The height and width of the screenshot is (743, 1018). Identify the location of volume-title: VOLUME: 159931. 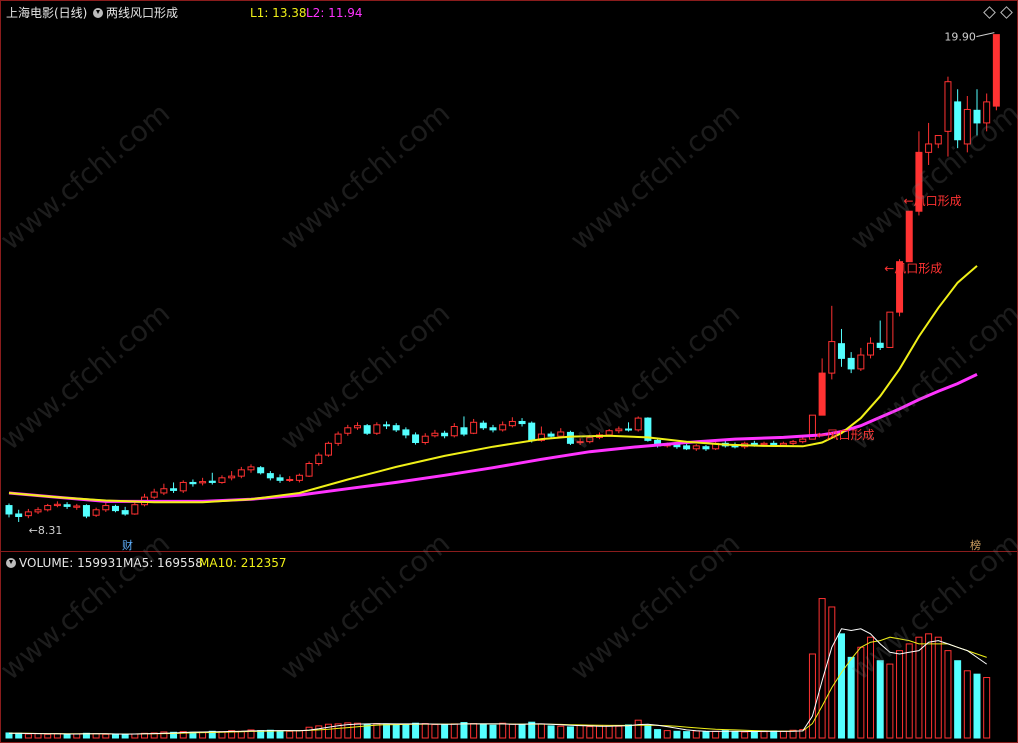
(64, 563).